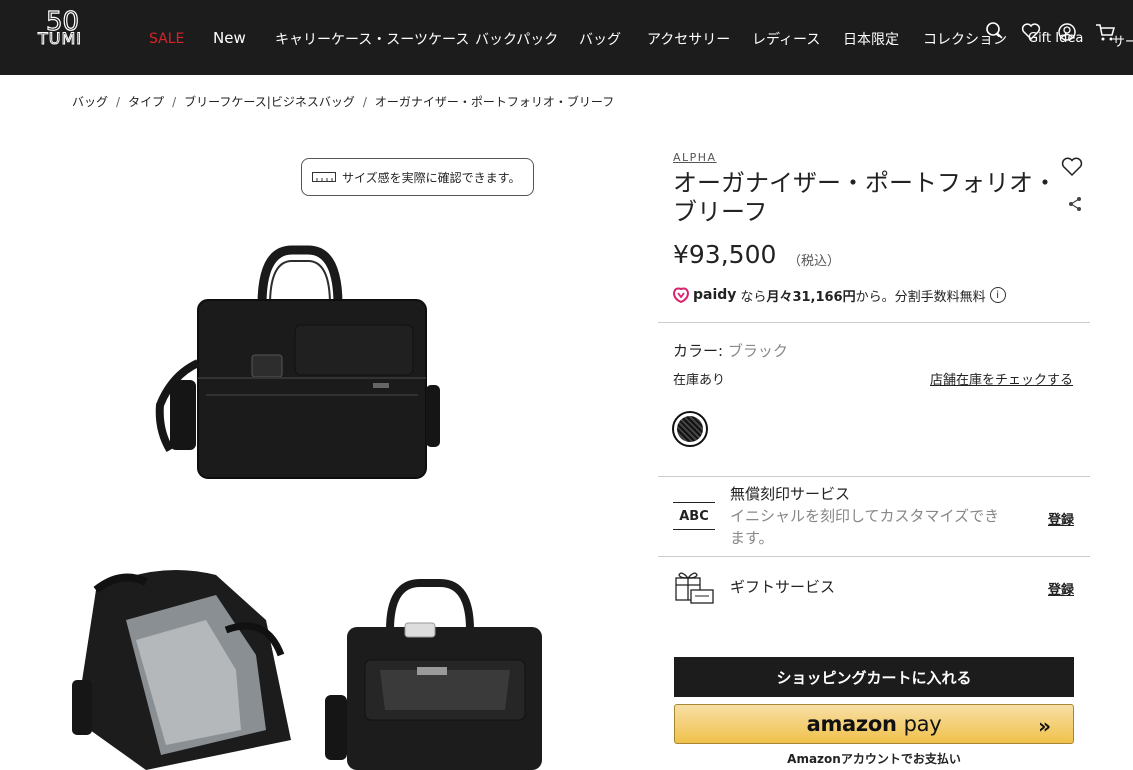 This screenshot has height=770, width=1133. I want to click on paidy-installment: paidy なら 月々31,166円 から。分割手数料無料 i, so click(839, 295).